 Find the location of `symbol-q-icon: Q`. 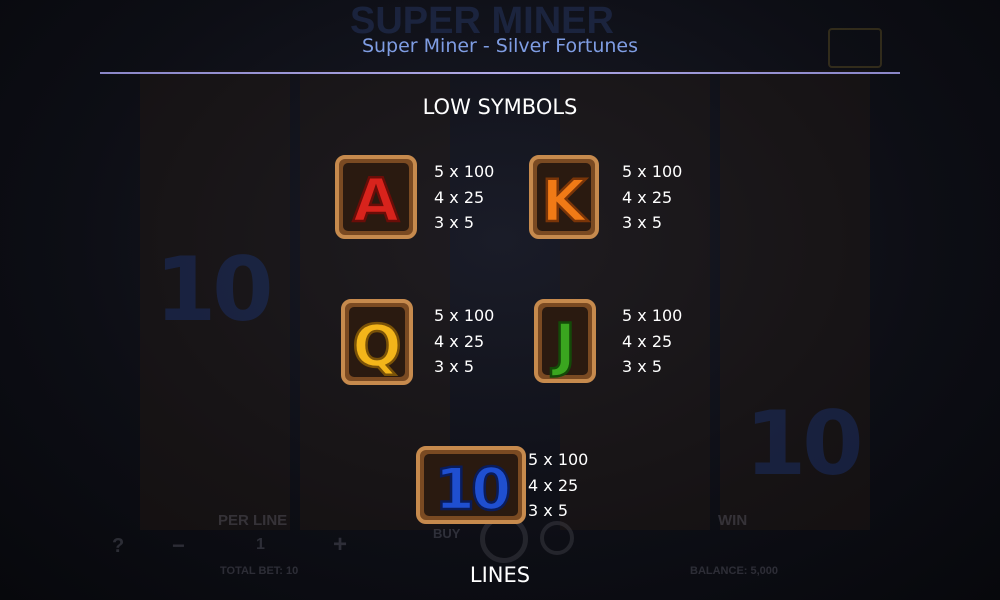

symbol-q-icon: Q is located at coordinates (377, 344).